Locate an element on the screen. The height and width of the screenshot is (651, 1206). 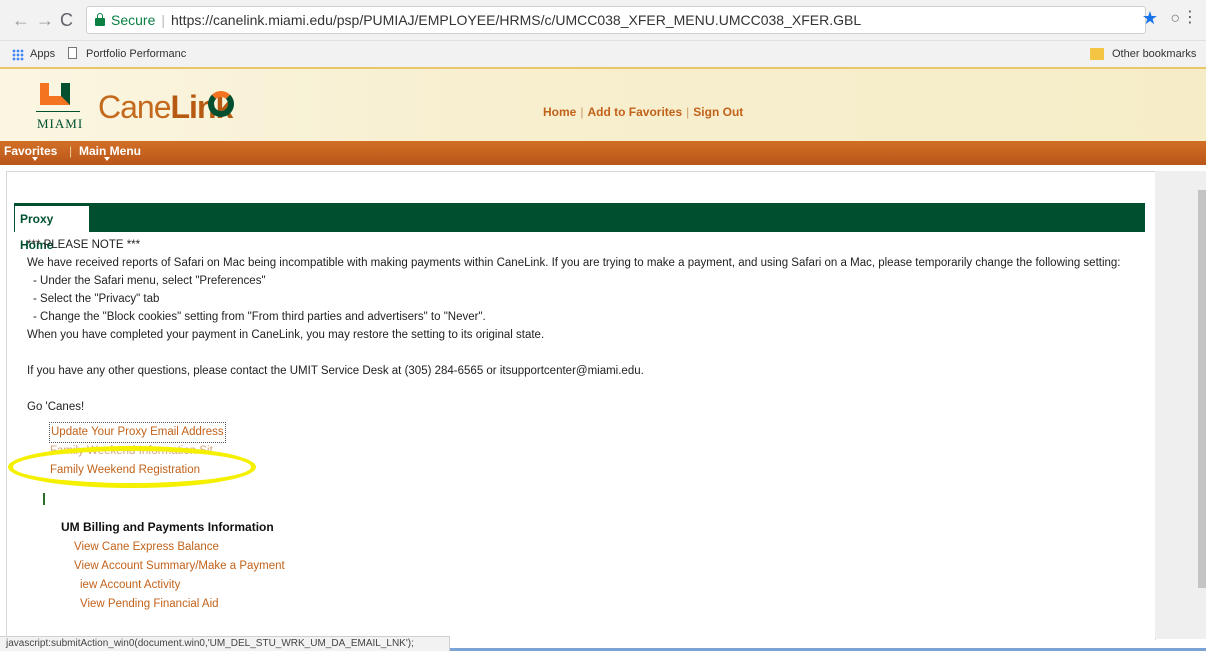
notice-heading: *** PLEASE NOTE *** is located at coordinates (84, 245).